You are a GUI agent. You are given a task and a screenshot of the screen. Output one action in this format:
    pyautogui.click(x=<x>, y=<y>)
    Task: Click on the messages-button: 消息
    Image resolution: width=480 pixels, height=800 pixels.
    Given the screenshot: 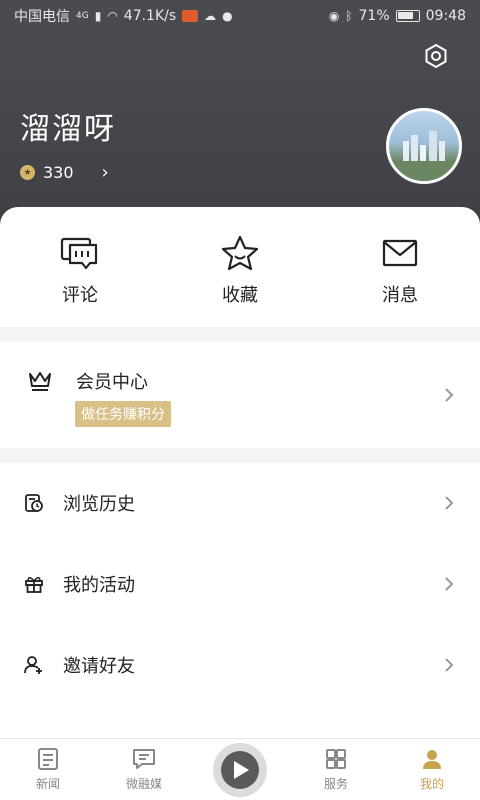 What is the action you would take?
    pyautogui.click(x=400, y=267)
    